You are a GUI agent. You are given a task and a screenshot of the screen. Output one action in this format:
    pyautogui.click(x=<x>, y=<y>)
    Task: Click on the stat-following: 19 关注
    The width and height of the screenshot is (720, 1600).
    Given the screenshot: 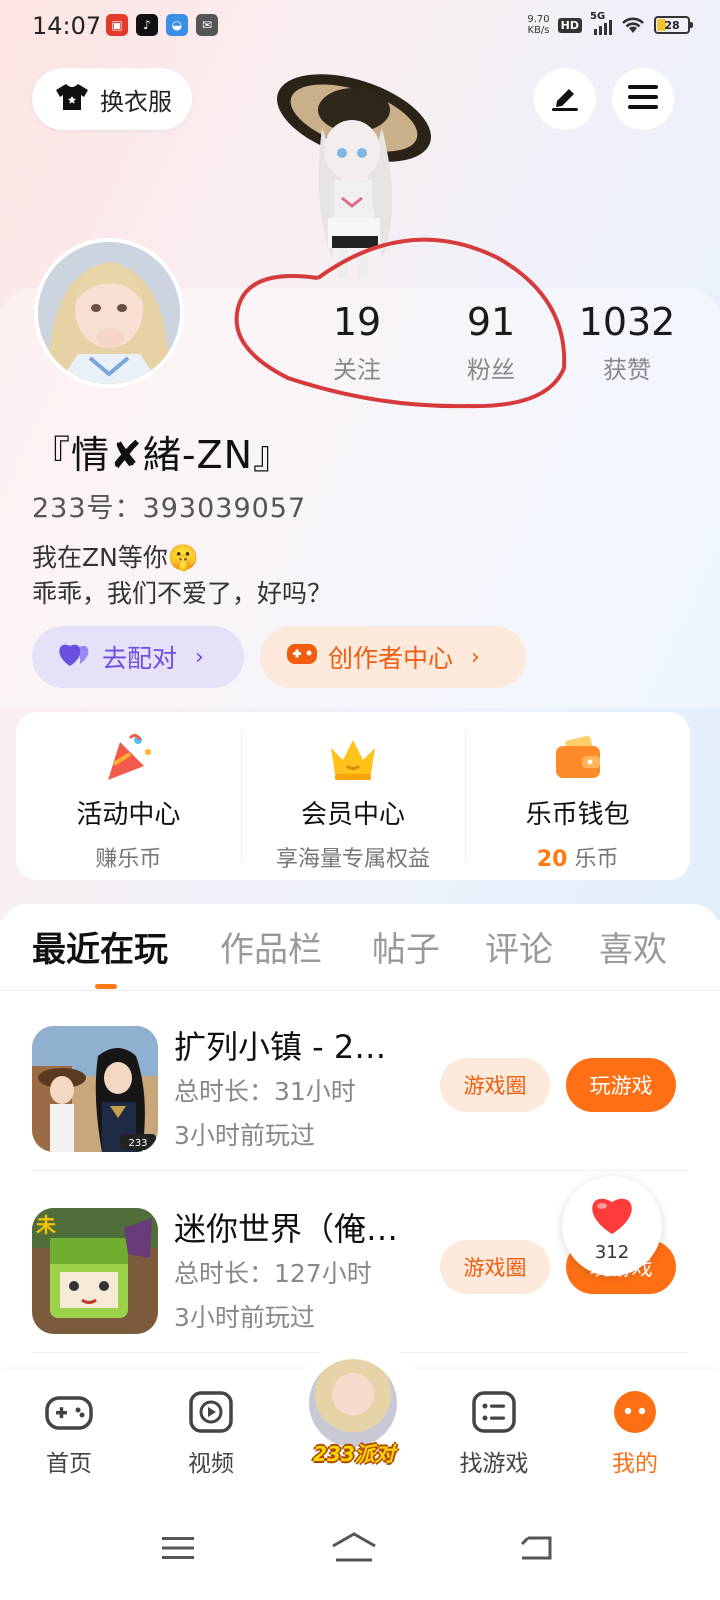 What is the action you would take?
    pyautogui.click(x=357, y=342)
    